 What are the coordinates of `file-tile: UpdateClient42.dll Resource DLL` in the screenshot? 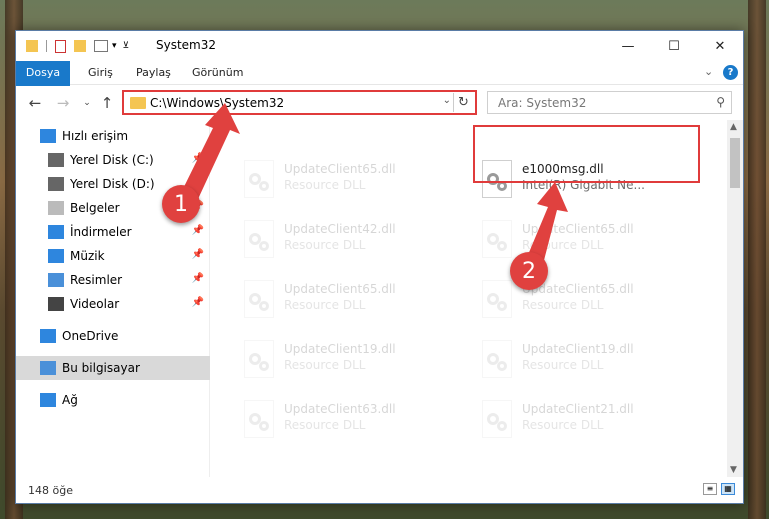 It's located at (351, 241).